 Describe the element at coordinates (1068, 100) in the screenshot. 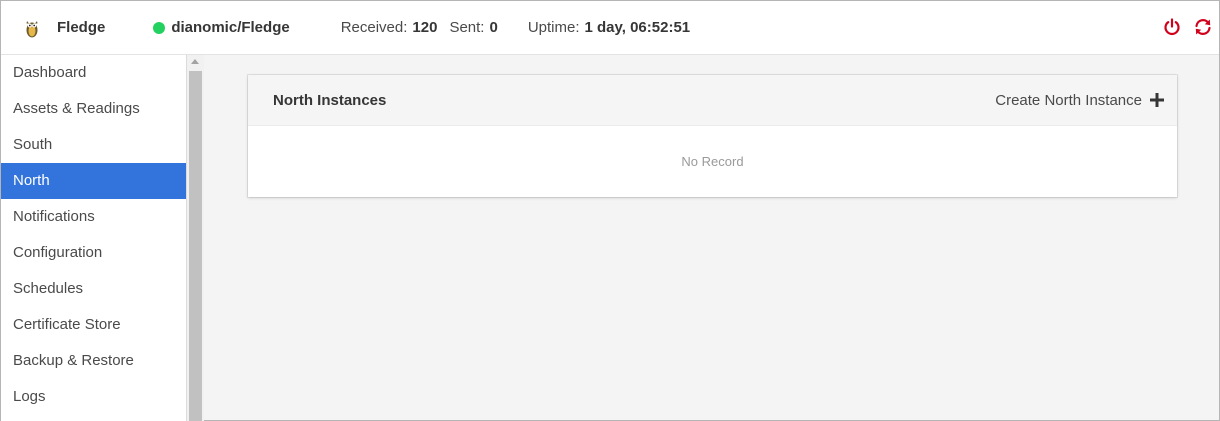

I see `create-north-instance-label: Create North Instance` at that location.